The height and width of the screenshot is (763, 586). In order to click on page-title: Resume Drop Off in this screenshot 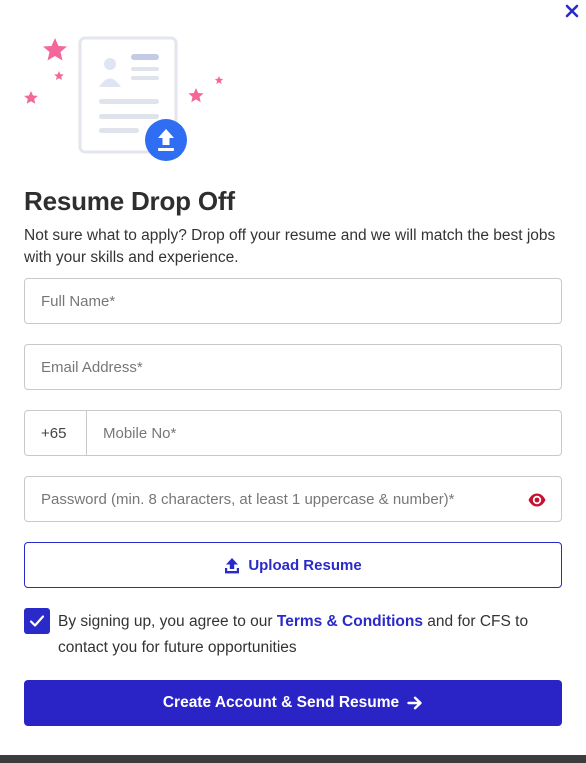, I will do `click(129, 201)`.